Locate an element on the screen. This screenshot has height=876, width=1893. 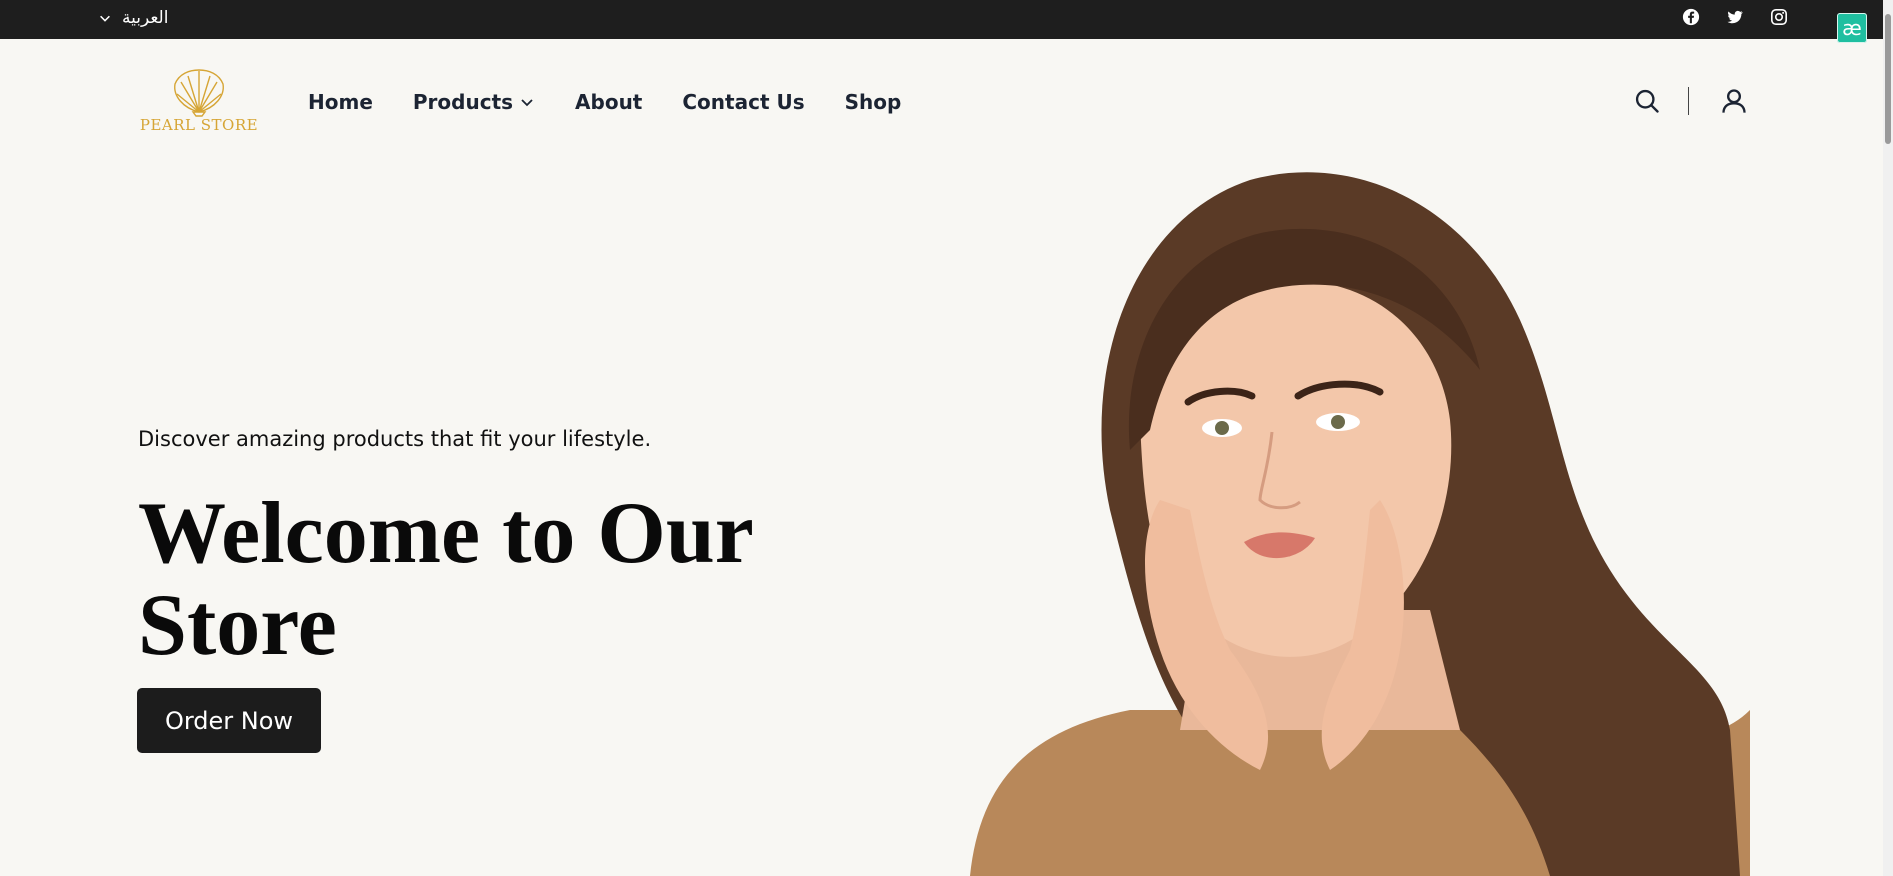
header-divider is located at coordinates (1688, 101).